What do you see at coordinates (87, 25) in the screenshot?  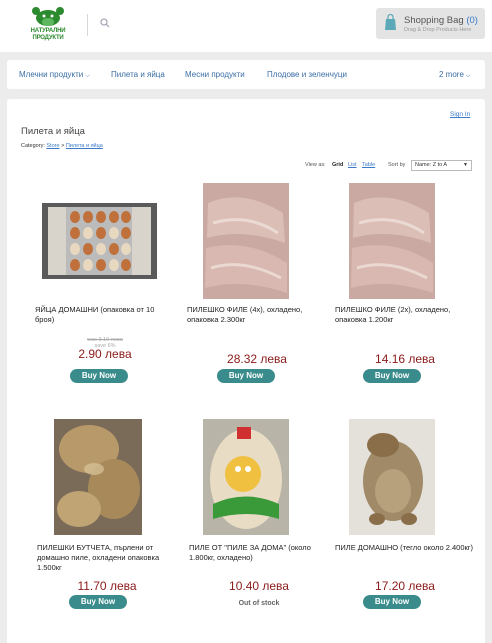 I see `header-divider` at bounding box center [87, 25].